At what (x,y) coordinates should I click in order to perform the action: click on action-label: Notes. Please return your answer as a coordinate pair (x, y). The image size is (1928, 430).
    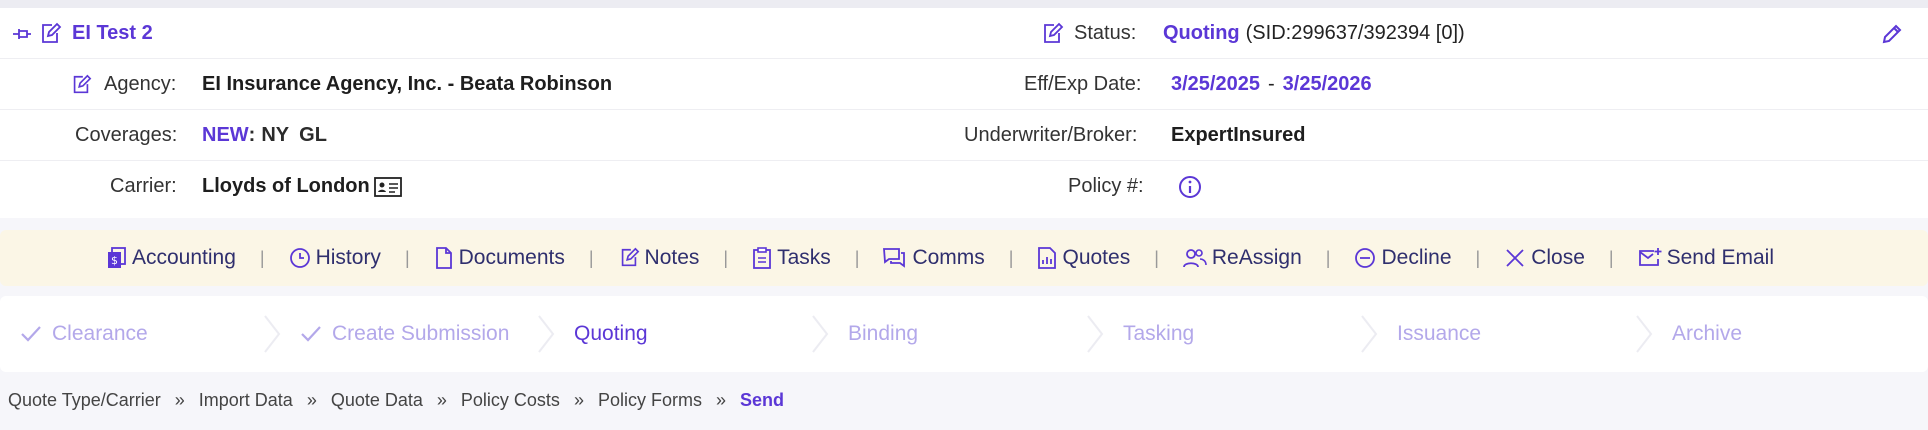
    Looking at the image, I should click on (672, 257).